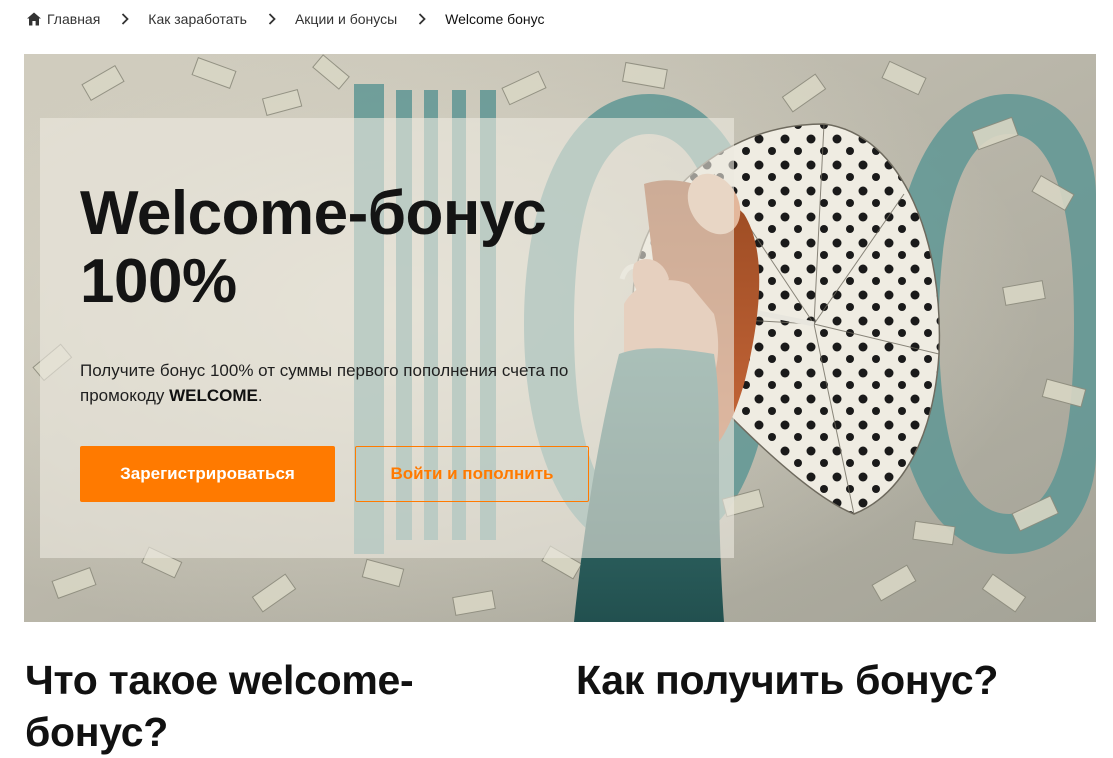  I want to click on how-to-get-bonus-heading: Как получить бонус?, so click(787, 680).